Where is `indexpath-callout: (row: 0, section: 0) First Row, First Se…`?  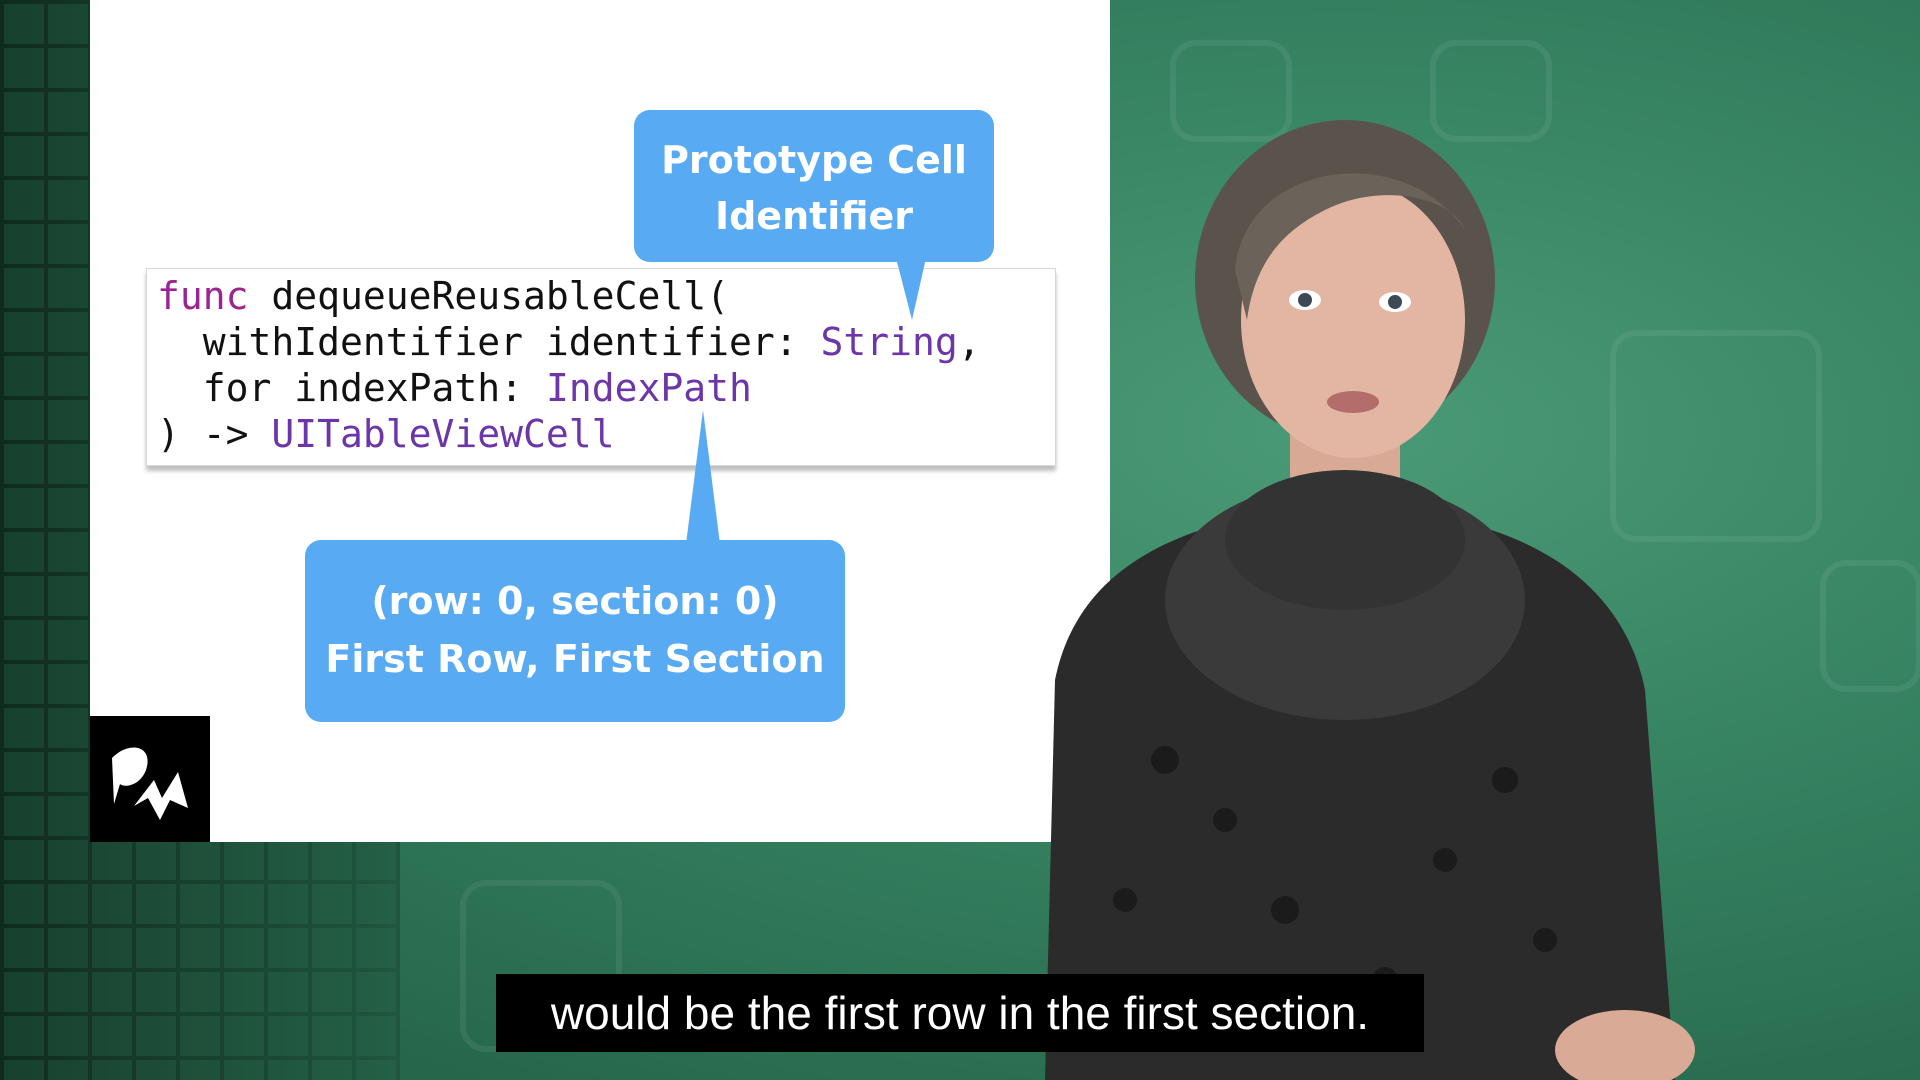 indexpath-callout: (row: 0, section: 0) First Row, First Se… is located at coordinates (575, 631).